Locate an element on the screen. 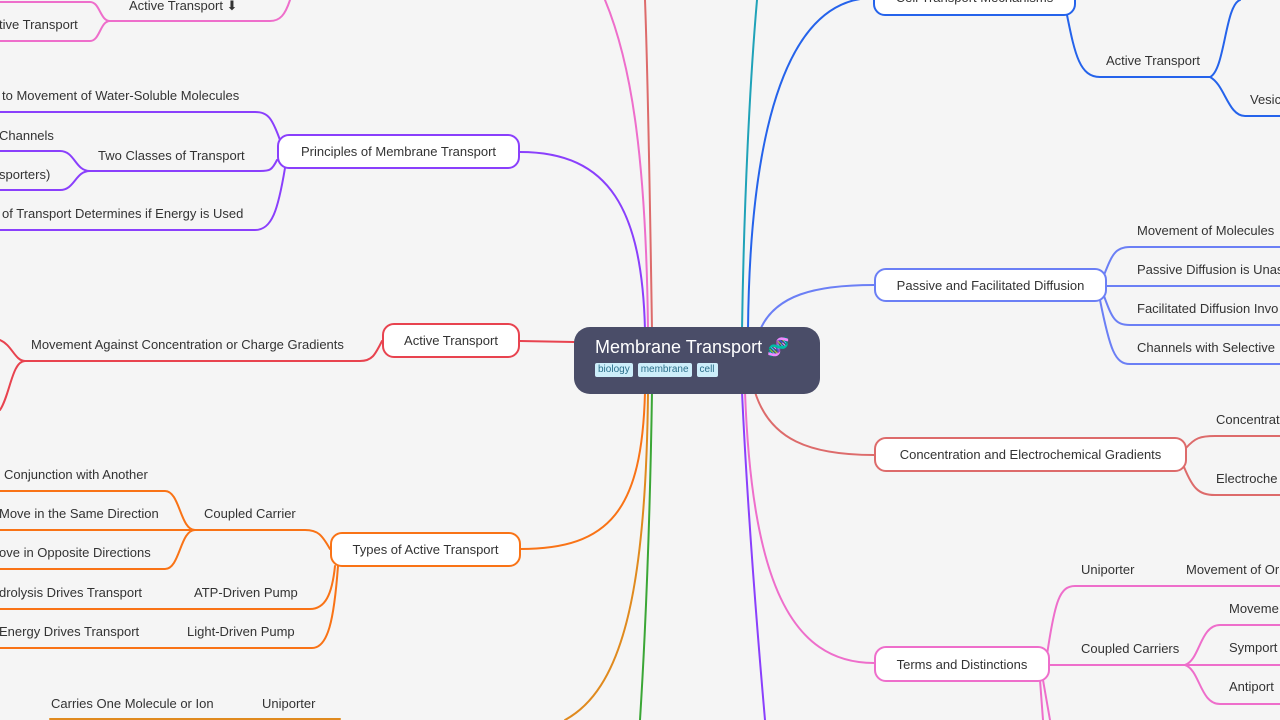 The width and height of the screenshot is (1280, 720). dna-icon: 🧬 is located at coordinates (778, 347).